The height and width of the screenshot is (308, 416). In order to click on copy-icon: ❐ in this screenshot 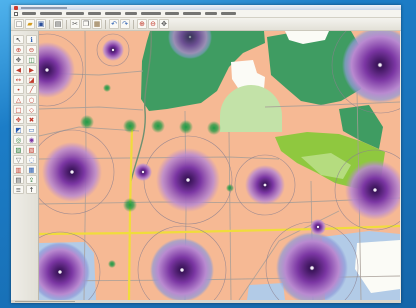, I will do `click(86, 24)`.